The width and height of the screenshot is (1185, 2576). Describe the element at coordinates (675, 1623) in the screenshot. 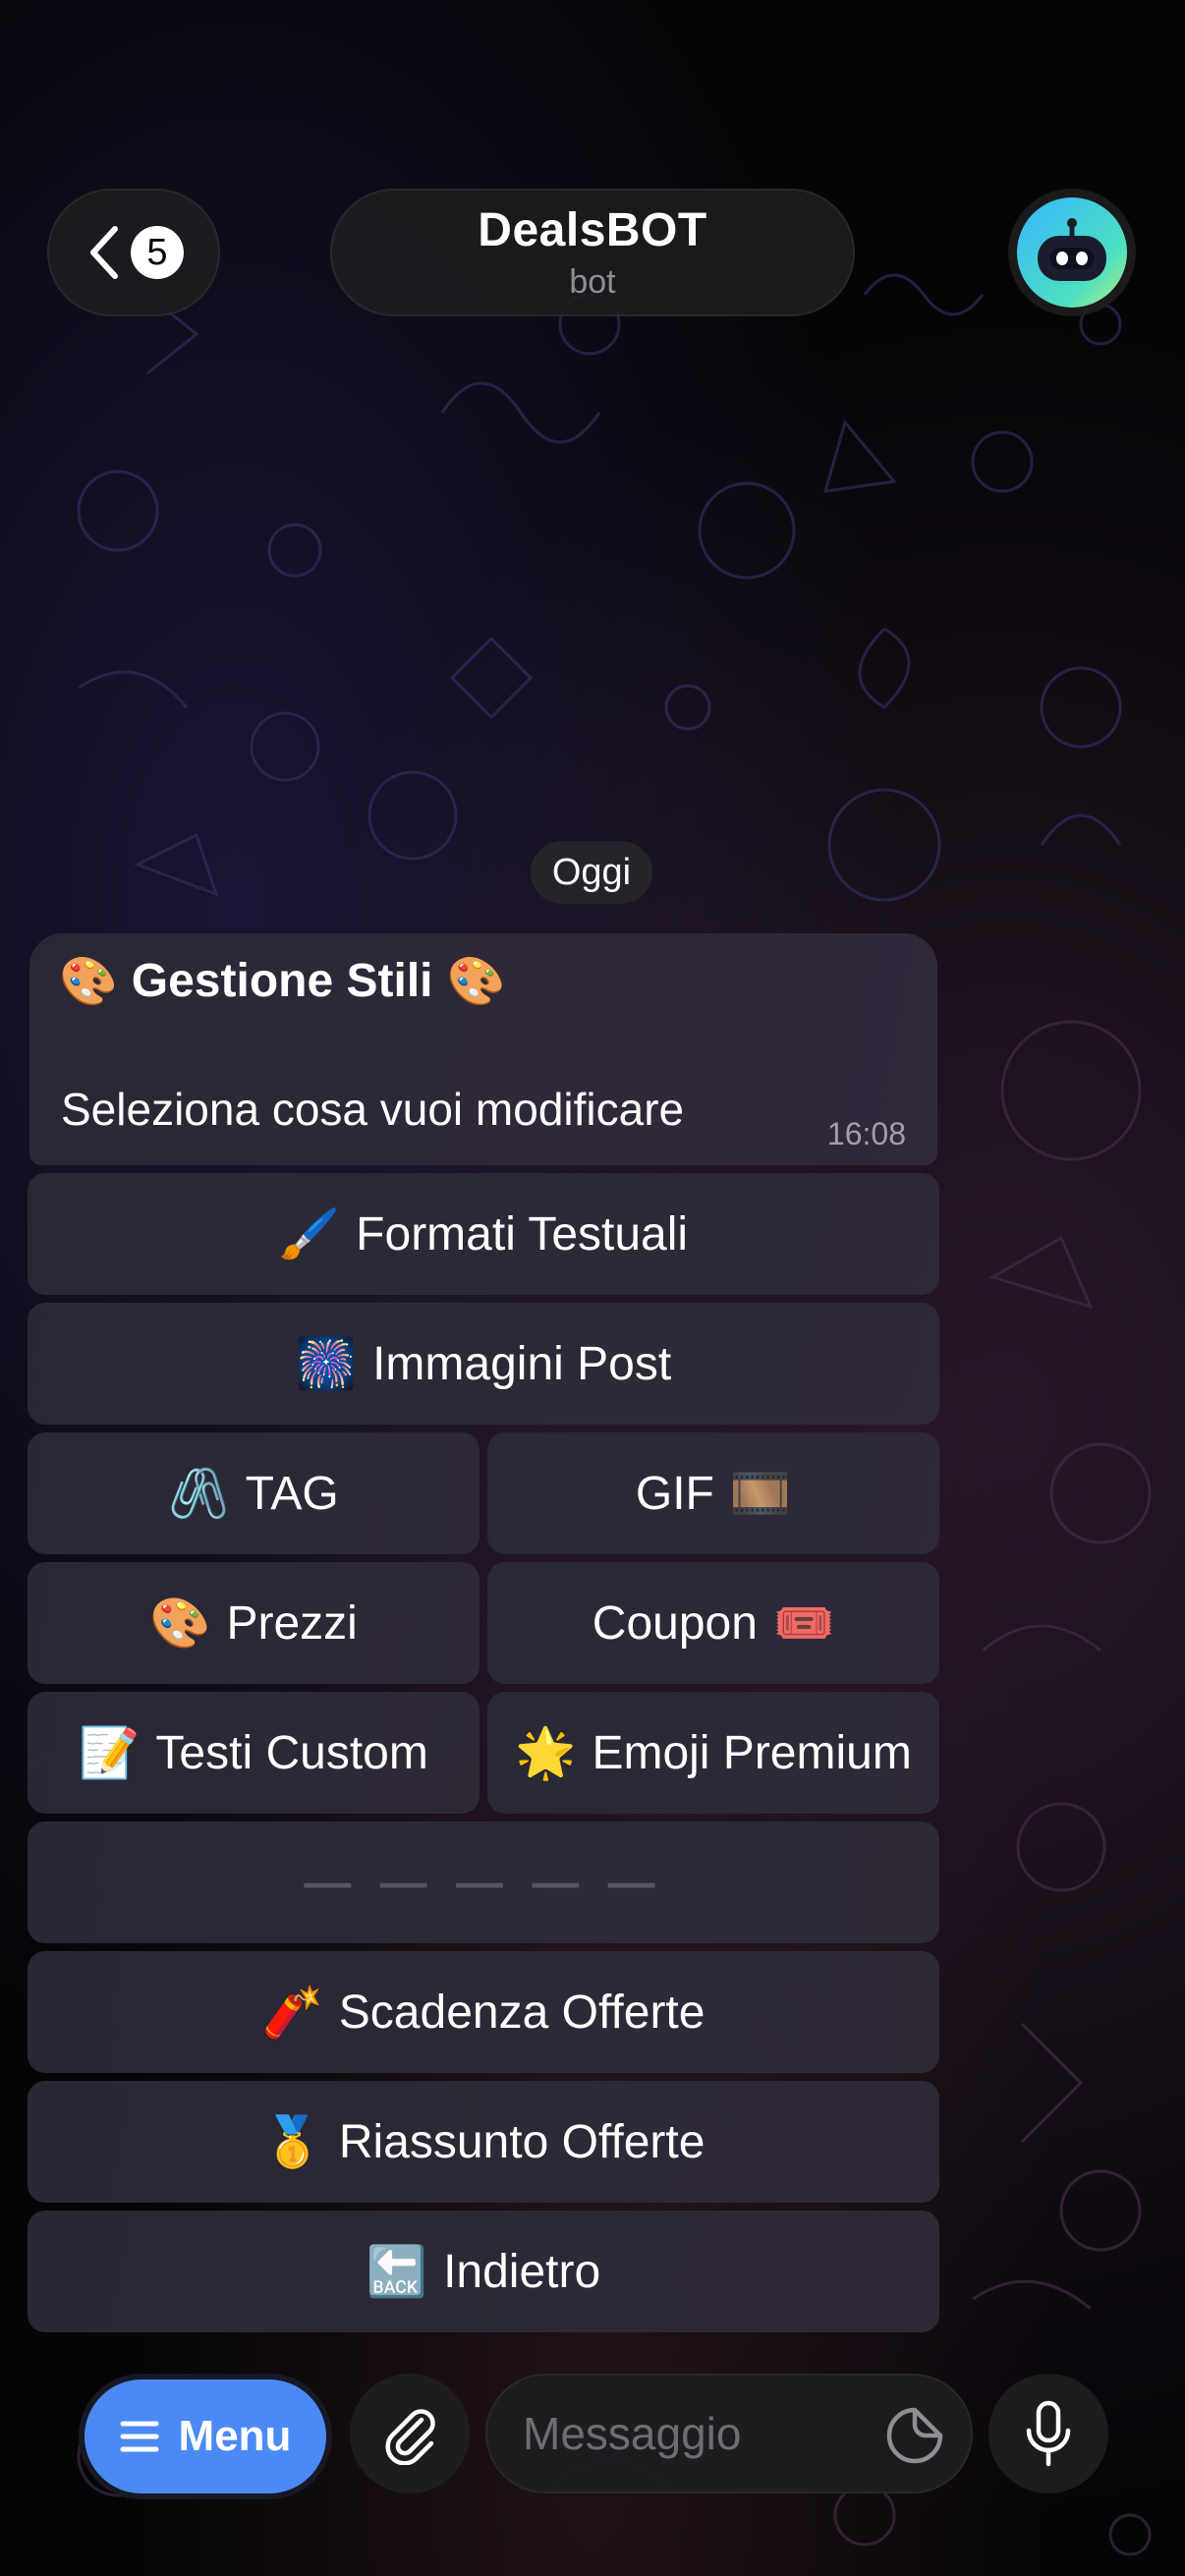

I see `button-label: Coupon` at that location.